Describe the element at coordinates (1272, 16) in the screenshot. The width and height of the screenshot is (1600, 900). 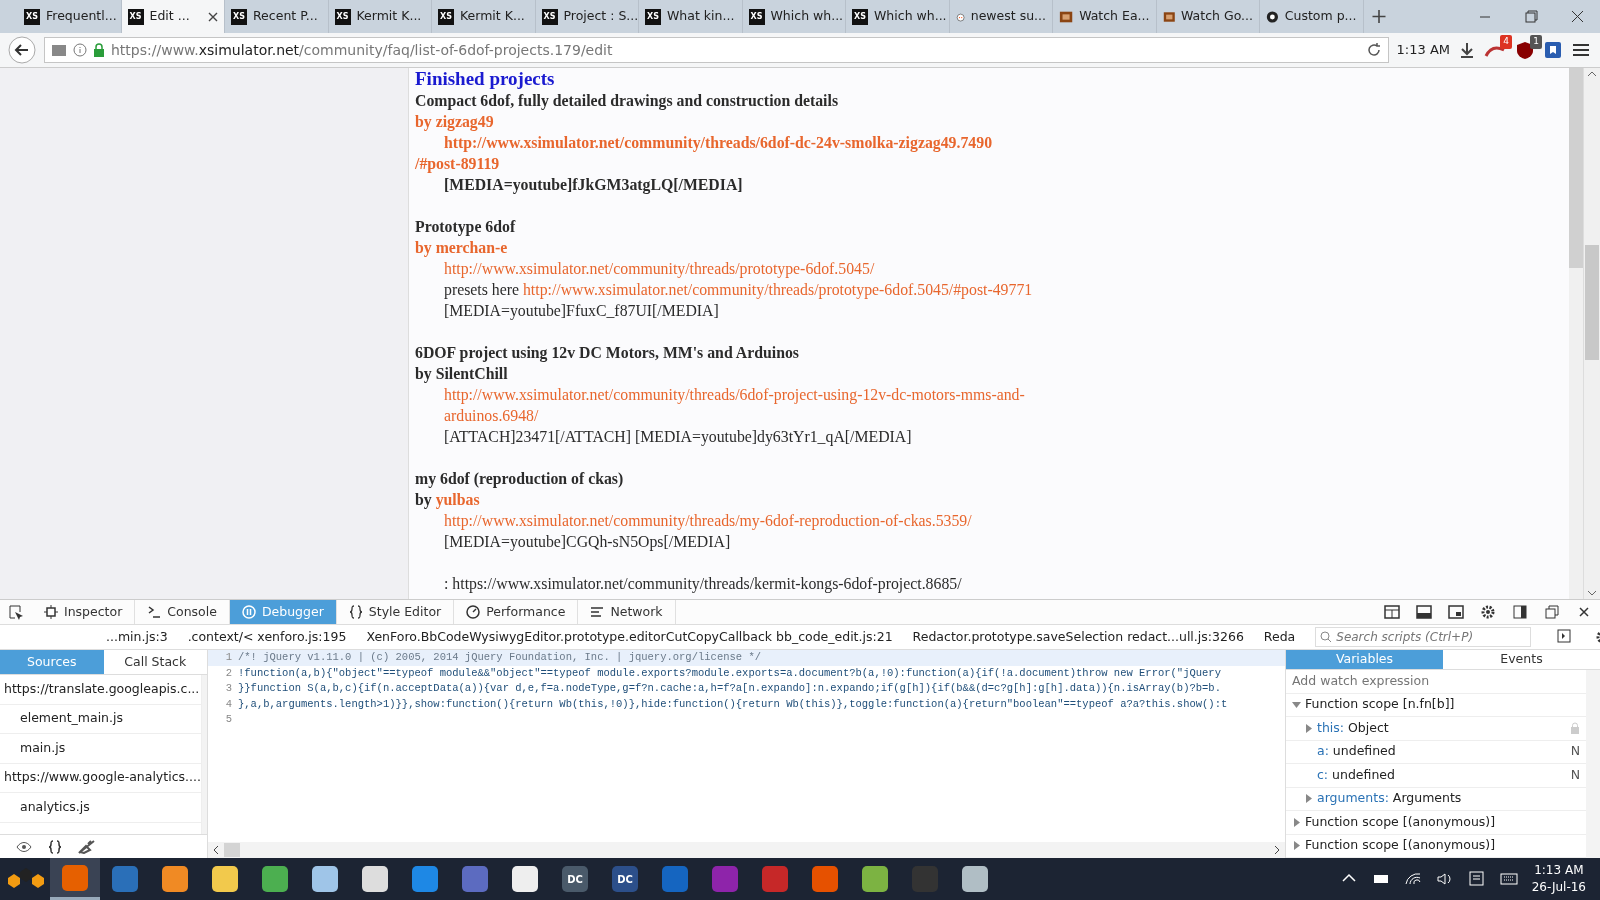
I see `cat-icon` at that location.